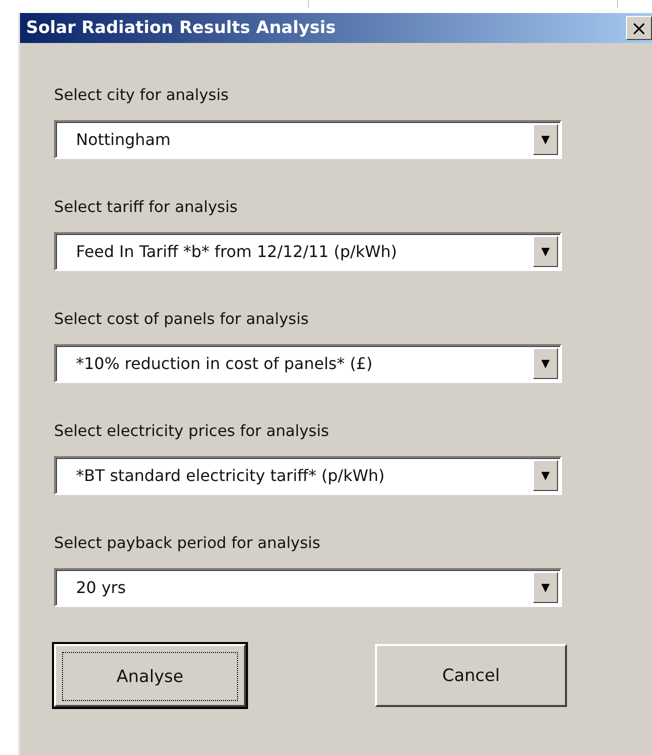 This screenshot has height=755, width=652. I want to click on field-label: Select city for analysis, so click(142, 95).